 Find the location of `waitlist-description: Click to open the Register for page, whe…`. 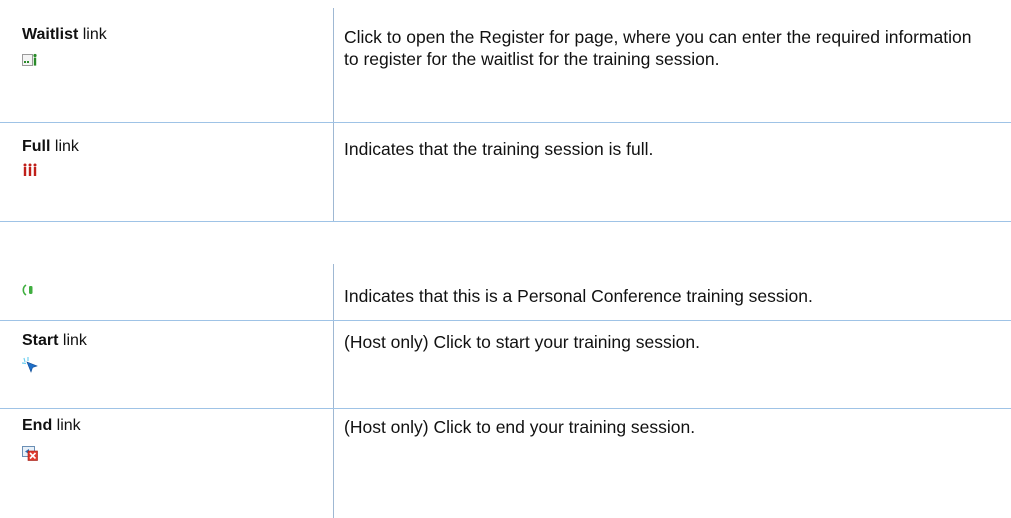

waitlist-description: Click to open the Register for page, whe… is located at coordinates (658, 48).